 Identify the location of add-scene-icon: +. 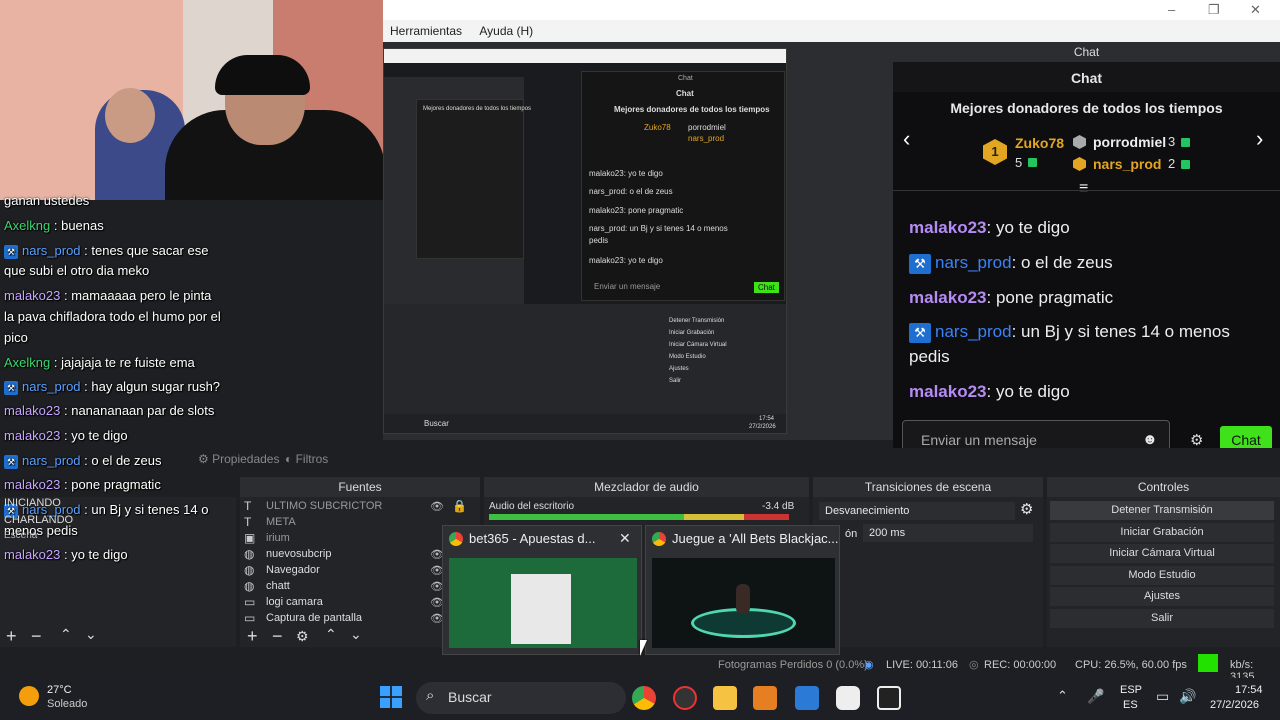
(11, 636).